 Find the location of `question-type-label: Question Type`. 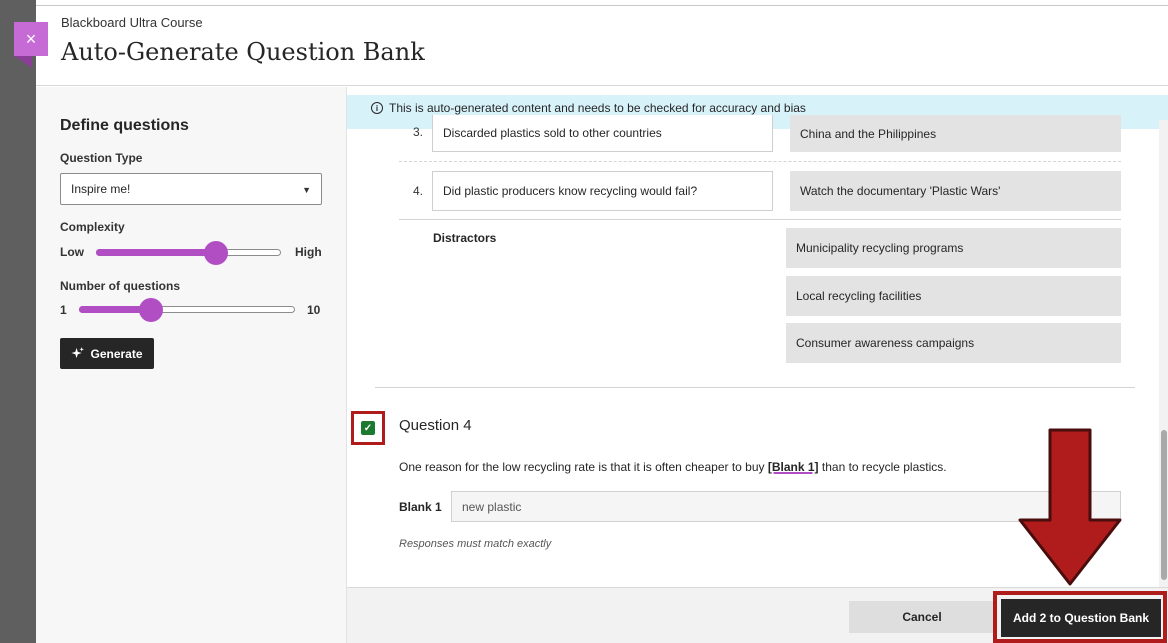

question-type-label: Question Type is located at coordinates (101, 158).